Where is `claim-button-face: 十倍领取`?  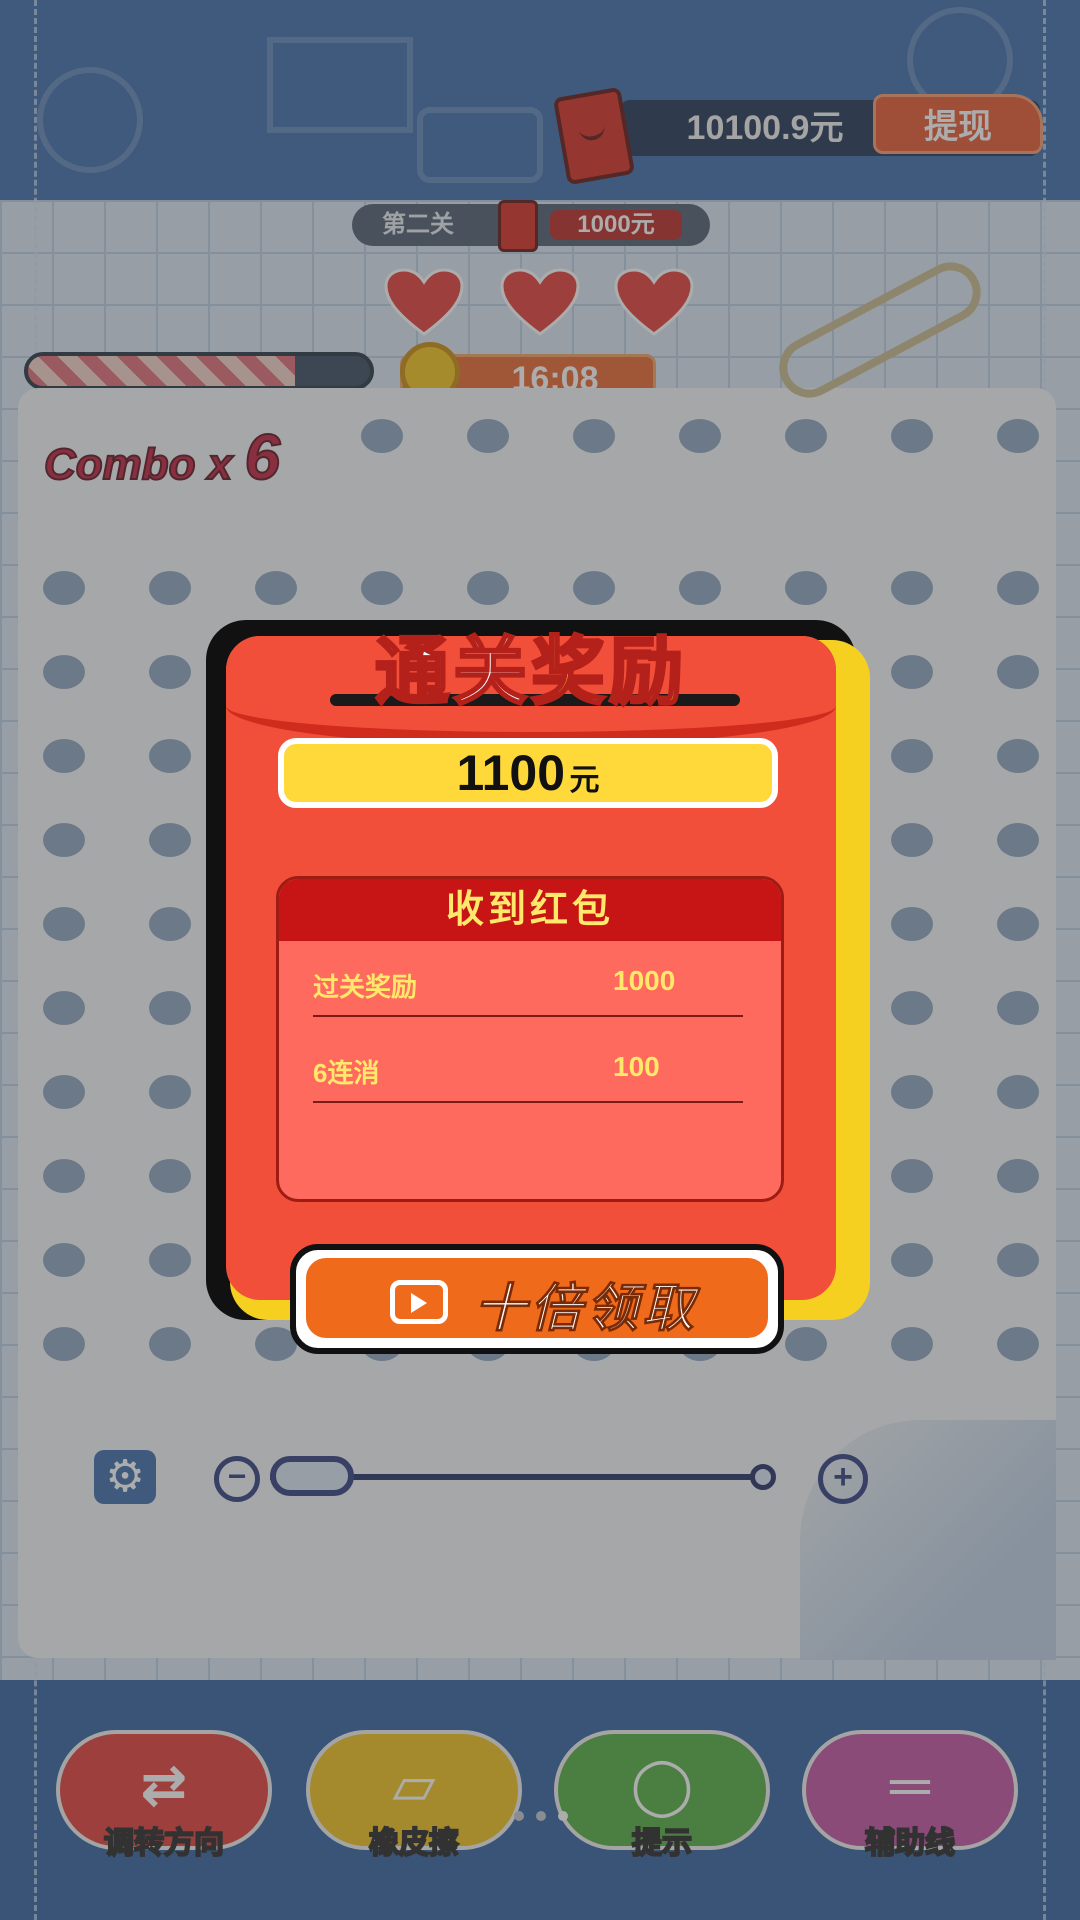
claim-button-face: 十倍领取 is located at coordinates (537, 1298).